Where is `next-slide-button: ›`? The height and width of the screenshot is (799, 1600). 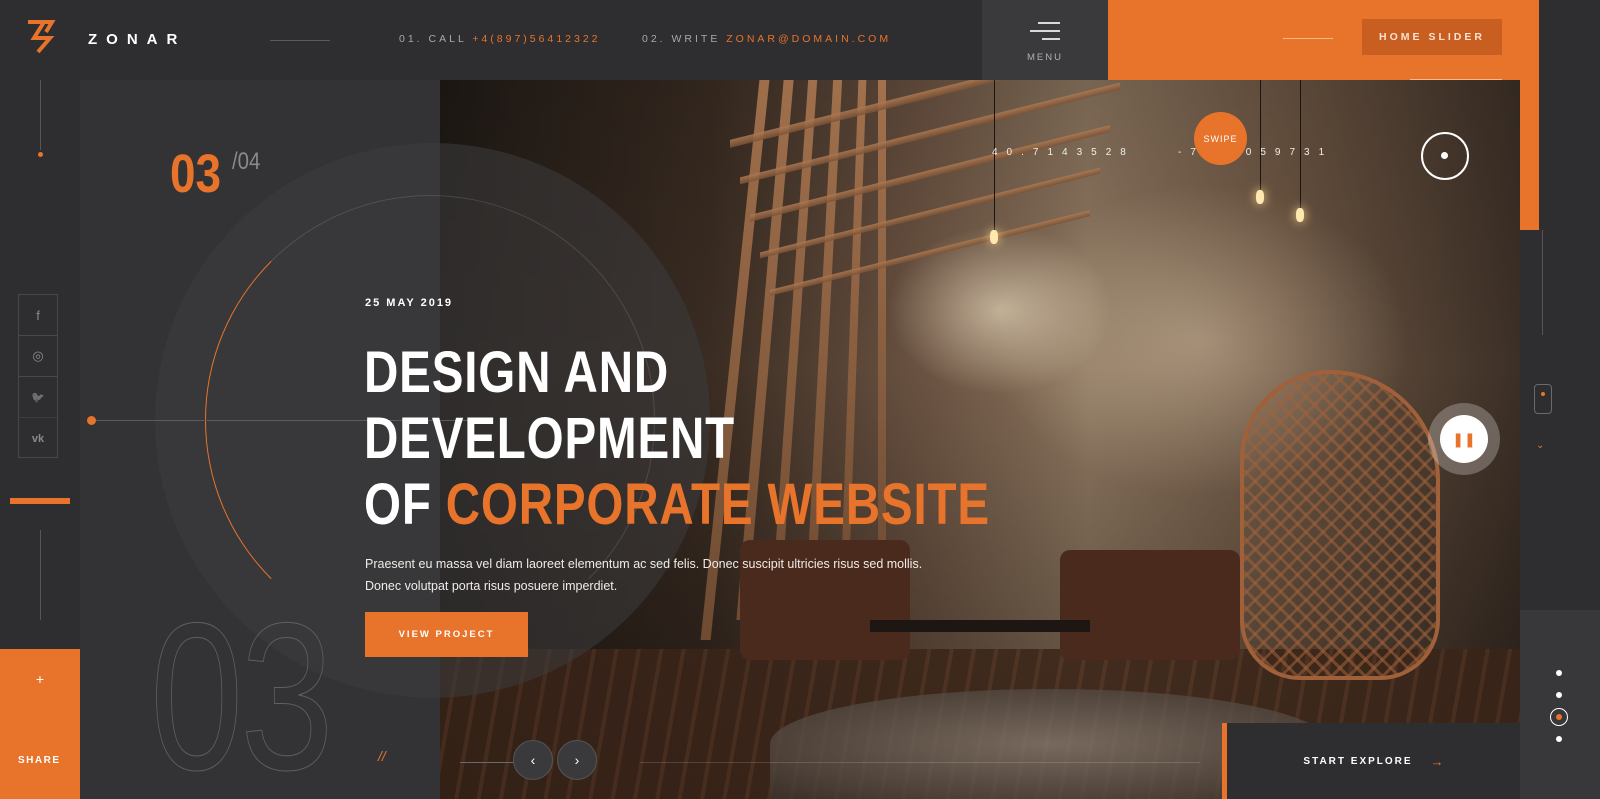
next-slide-button: › is located at coordinates (577, 760).